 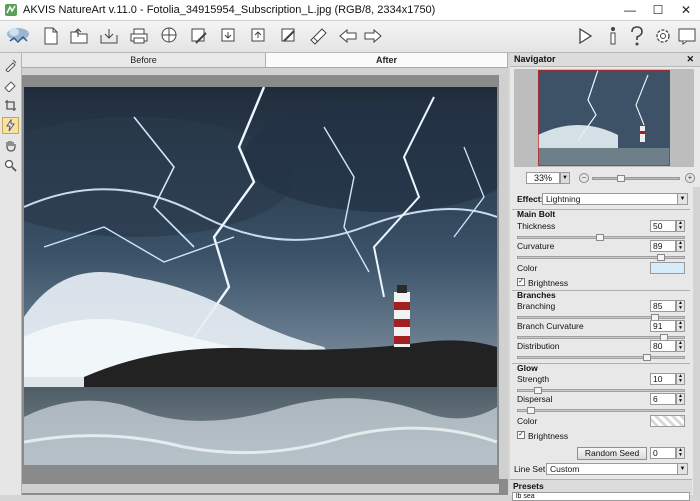 What do you see at coordinates (601, 357) in the screenshot?
I see `distribution-slider` at bounding box center [601, 357].